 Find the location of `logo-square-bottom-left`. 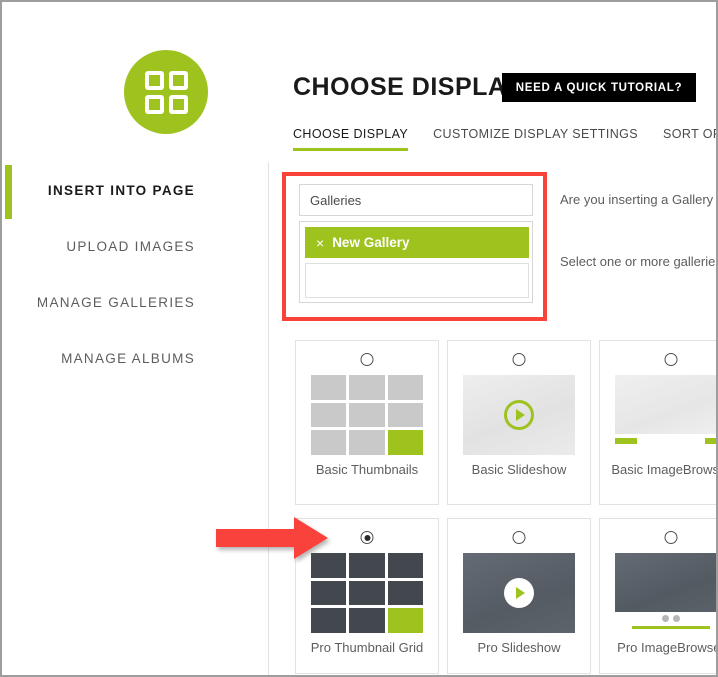

logo-square-bottom-left is located at coordinates (154, 104).